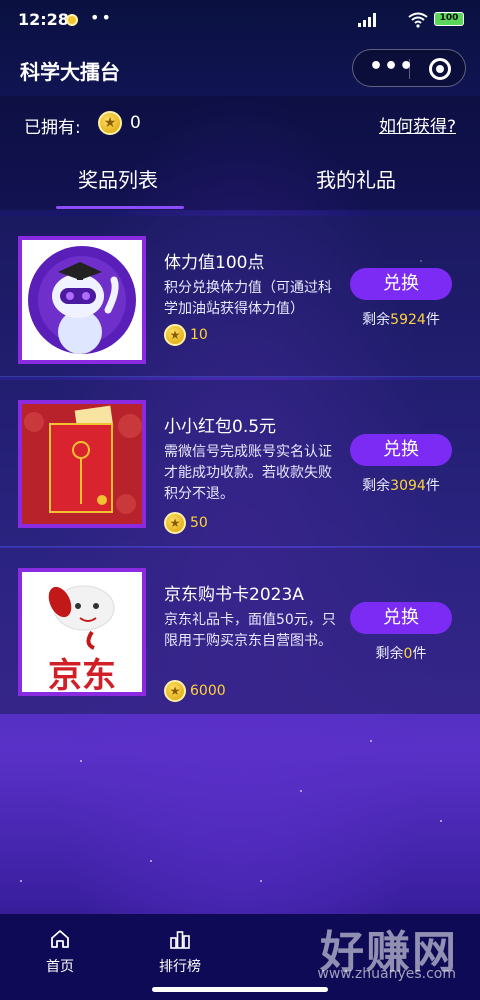 This screenshot has width=480, height=1000. What do you see at coordinates (180, 952) in the screenshot?
I see `tabbar-ranking: 排行榜` at bounding box center [180, 952].